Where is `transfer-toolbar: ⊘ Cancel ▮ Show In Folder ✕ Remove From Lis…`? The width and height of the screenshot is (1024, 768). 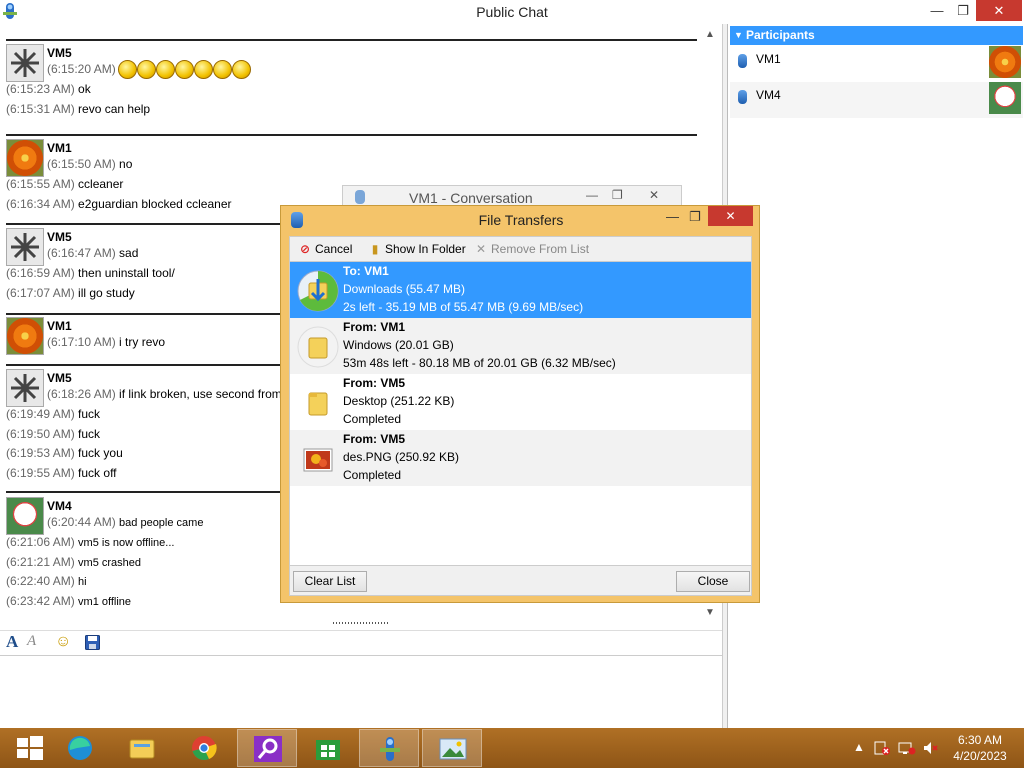
transfer-toolbar: ⊘ Cancel ▮ Show In Folder ✕ Remove From Lis… is located at coordinates (520, 248).